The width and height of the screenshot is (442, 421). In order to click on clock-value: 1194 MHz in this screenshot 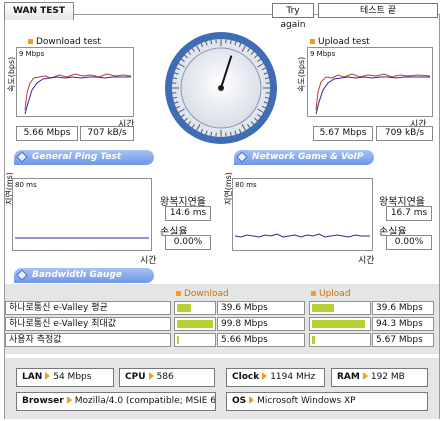, I will do `click(293, 377)`.